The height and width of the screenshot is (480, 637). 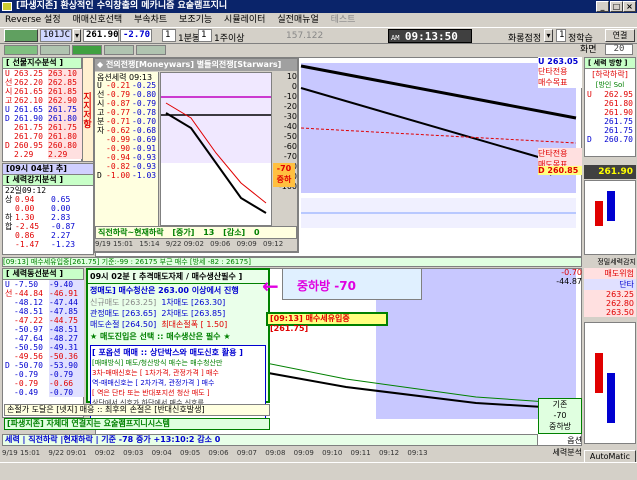 What do you see at coordinates (66, 293) in the screenshot?
I see `row-val-b: -46.91` at bounding box center [66, 293].